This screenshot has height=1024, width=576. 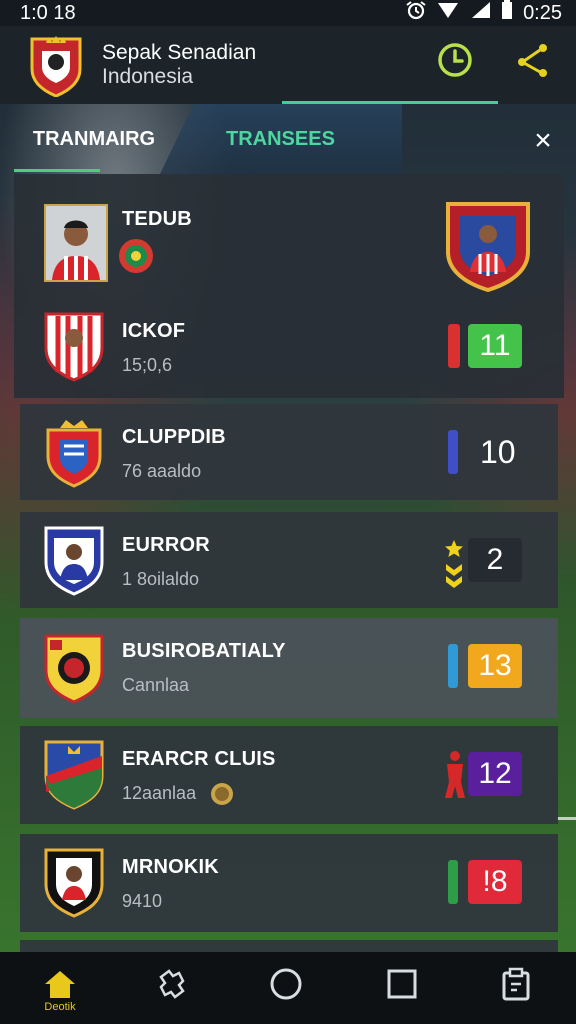 What do you see at coordinates (136, 256) in the screenshot?
I see `club-crest-small` at bounding box center [136, 256].